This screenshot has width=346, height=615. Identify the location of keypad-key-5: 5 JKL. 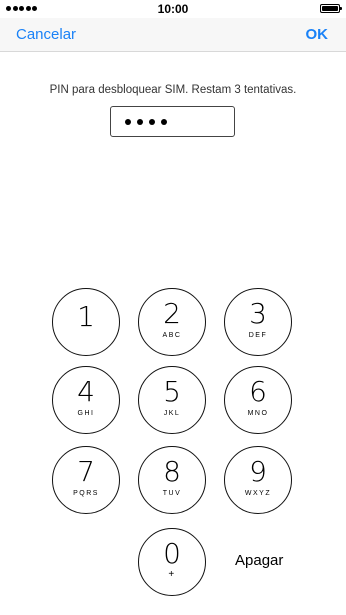
(172, 400).